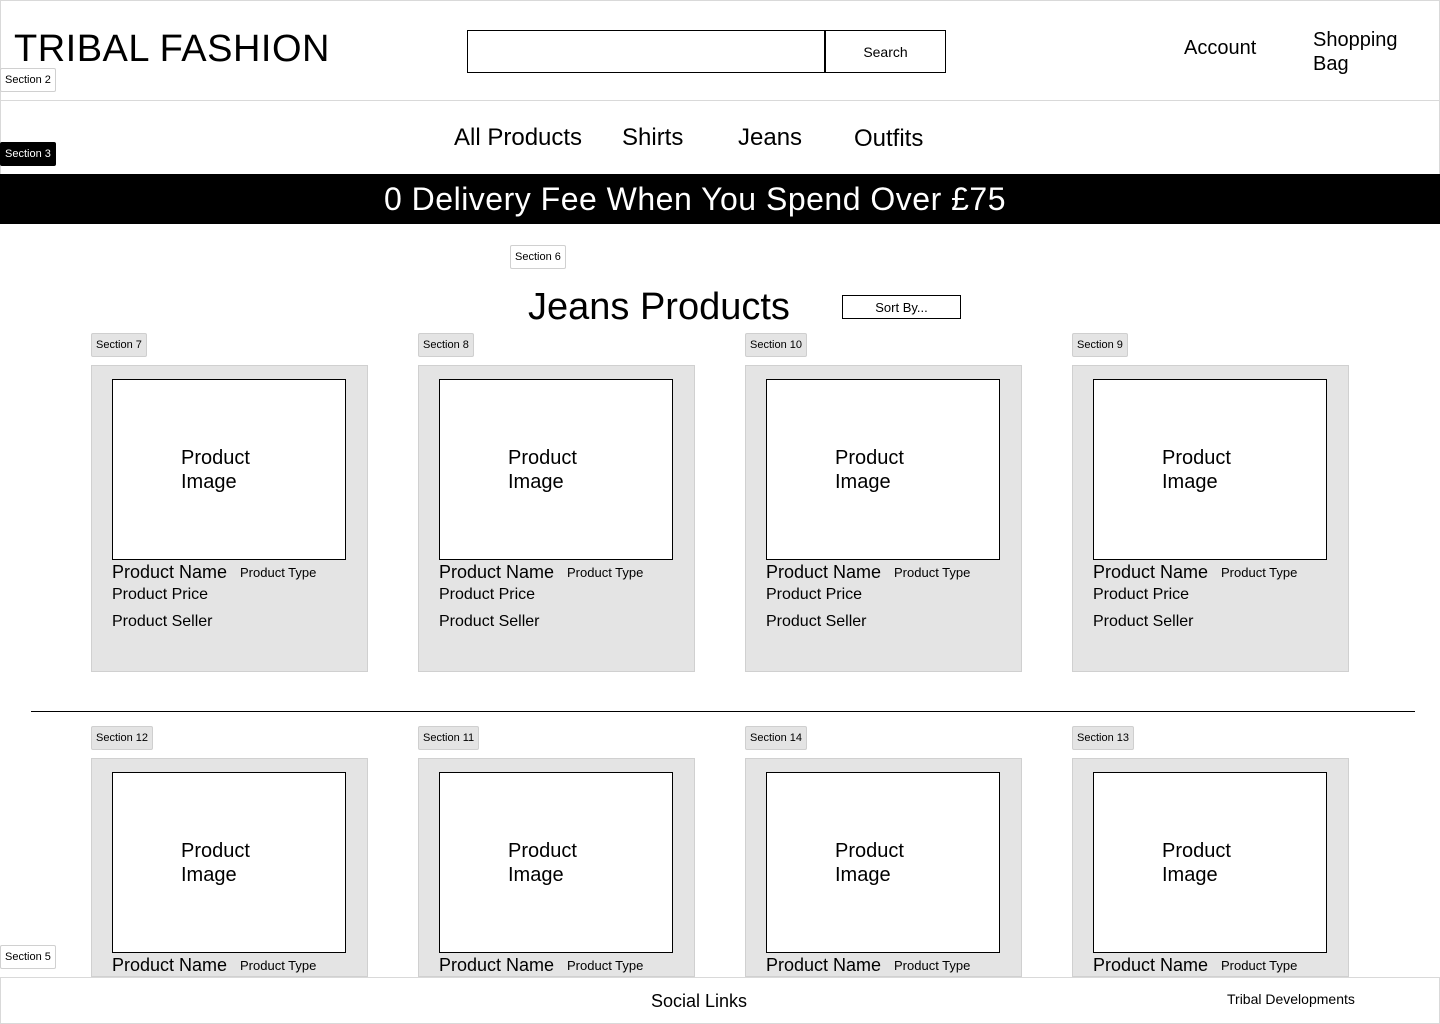  What do you see at coordinates (1291, 999) in the screenshot?
I see `developer-credit: Tribal Developments` at bounding box center [1291, 999].